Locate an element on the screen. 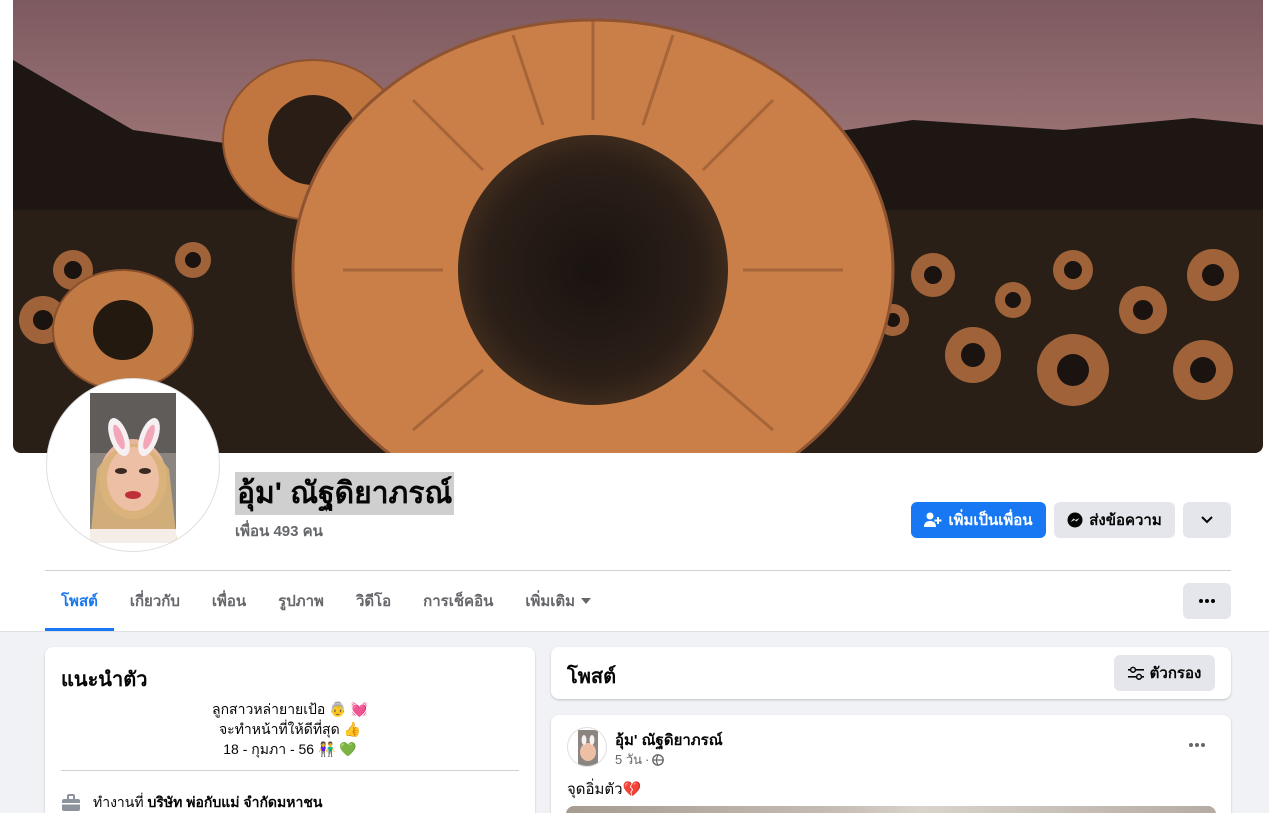 The height and width of the screenshot is (813, 1269). posts-header-card: โพสต์ ตัวกรอง is located at coordinates (891, 673).